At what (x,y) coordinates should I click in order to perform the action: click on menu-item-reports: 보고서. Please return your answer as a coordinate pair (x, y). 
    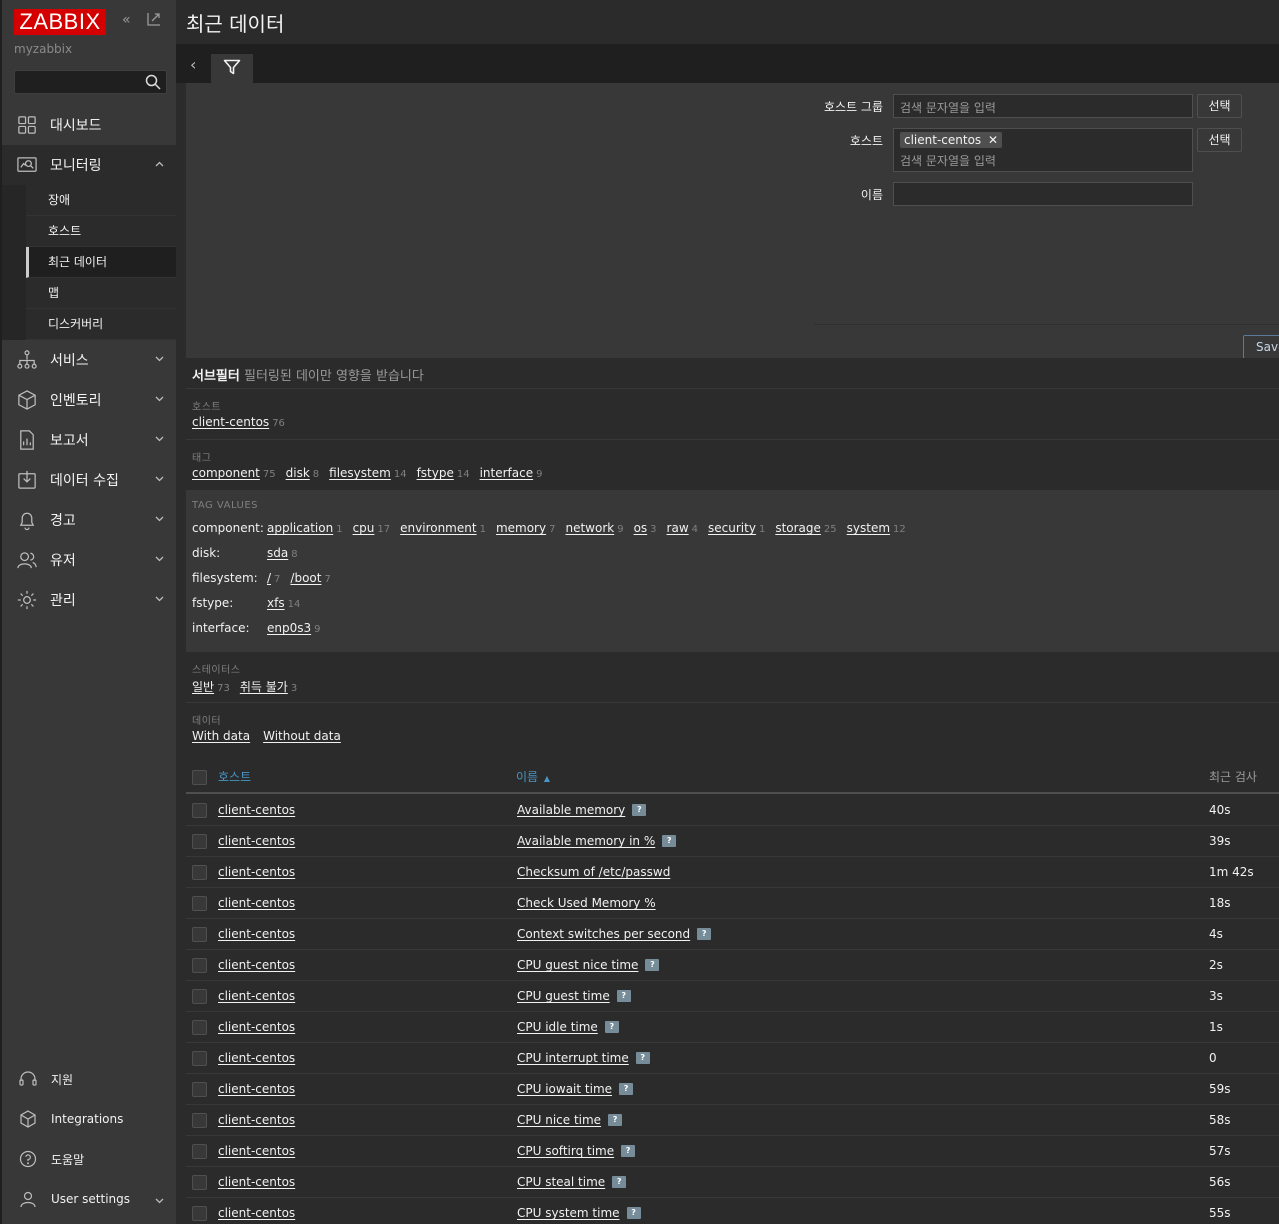
    Looking at the image, I should click on (89, 440).